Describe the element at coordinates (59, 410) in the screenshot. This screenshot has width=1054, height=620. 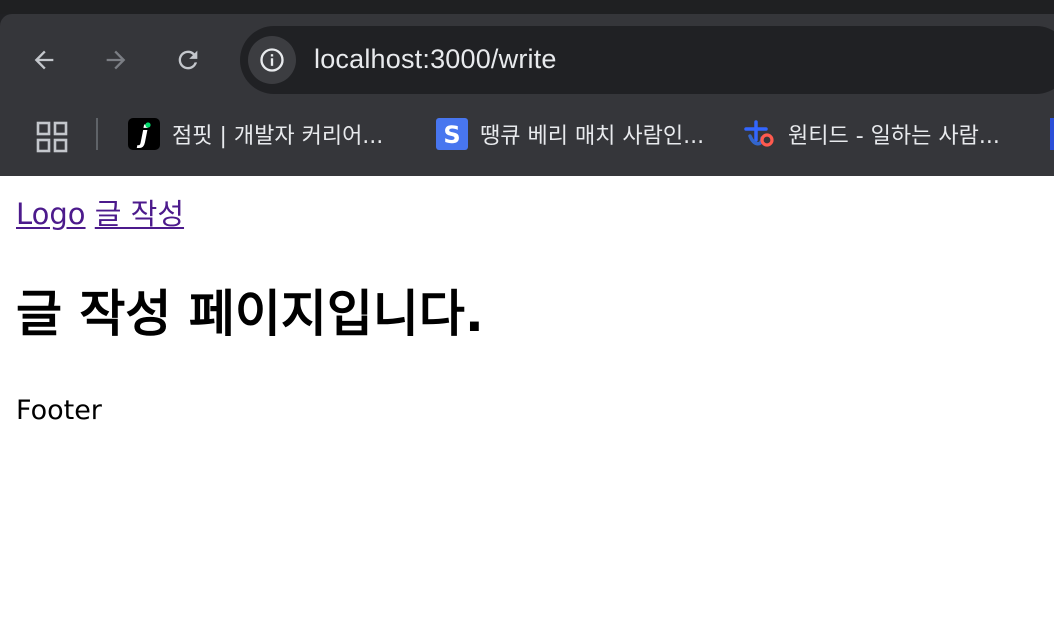
I see `footer: Footer` at that location.